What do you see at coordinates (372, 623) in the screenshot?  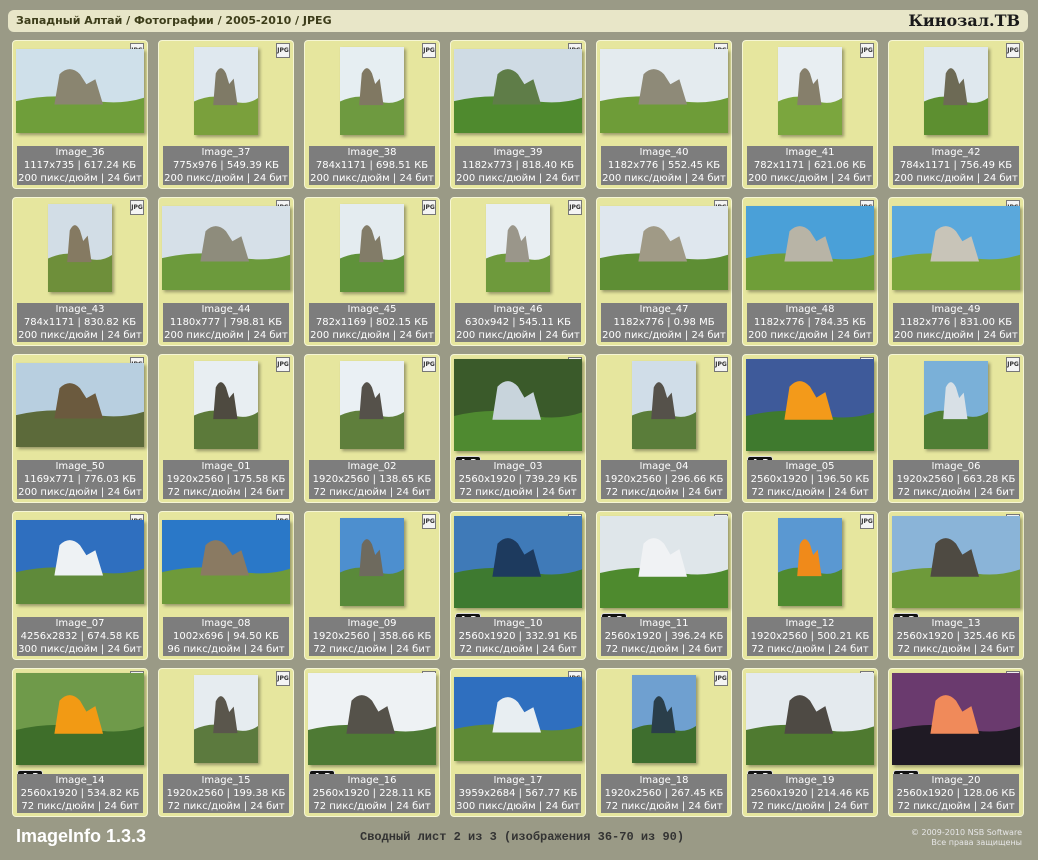 I see `image-name: Image_09` at bounding box center [372, 623].